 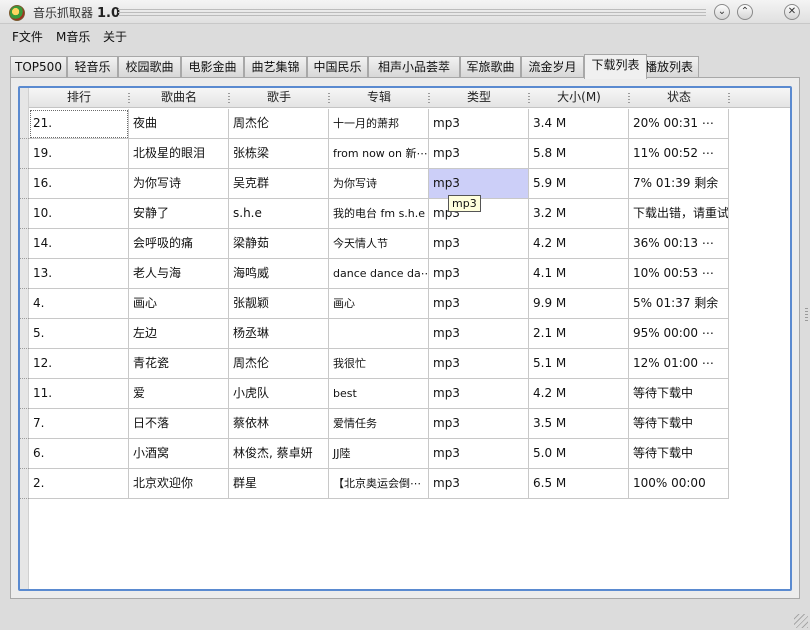 I want to click on song-cell: 北京欢迎你, so click(x=179, y=484).